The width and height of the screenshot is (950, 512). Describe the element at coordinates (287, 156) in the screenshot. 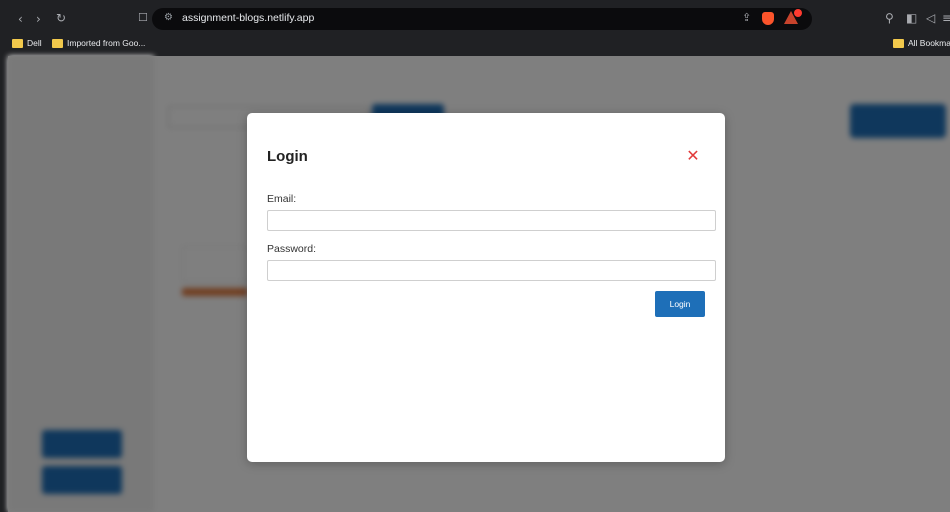

I see `modal-title: Login` at that location.